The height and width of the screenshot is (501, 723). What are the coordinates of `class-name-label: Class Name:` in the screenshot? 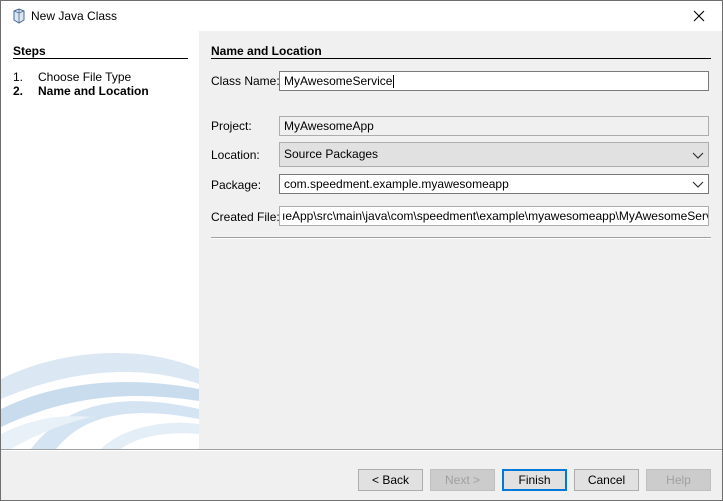 It's located at (245, 81).